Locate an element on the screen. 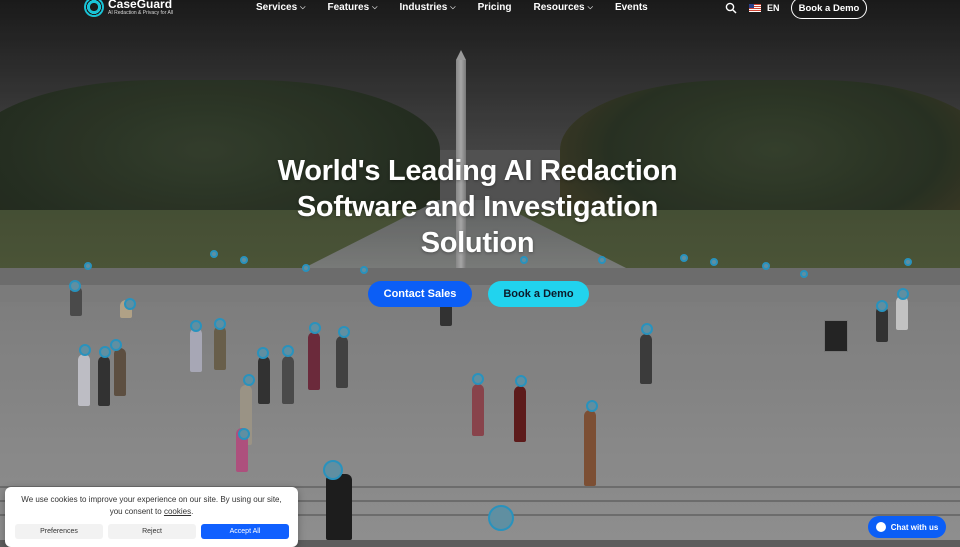 The height and width of the screenshot is (547, 960). logo: CaseGuard AI Redaction & Privacy for All is located at coordinates (128, 8).